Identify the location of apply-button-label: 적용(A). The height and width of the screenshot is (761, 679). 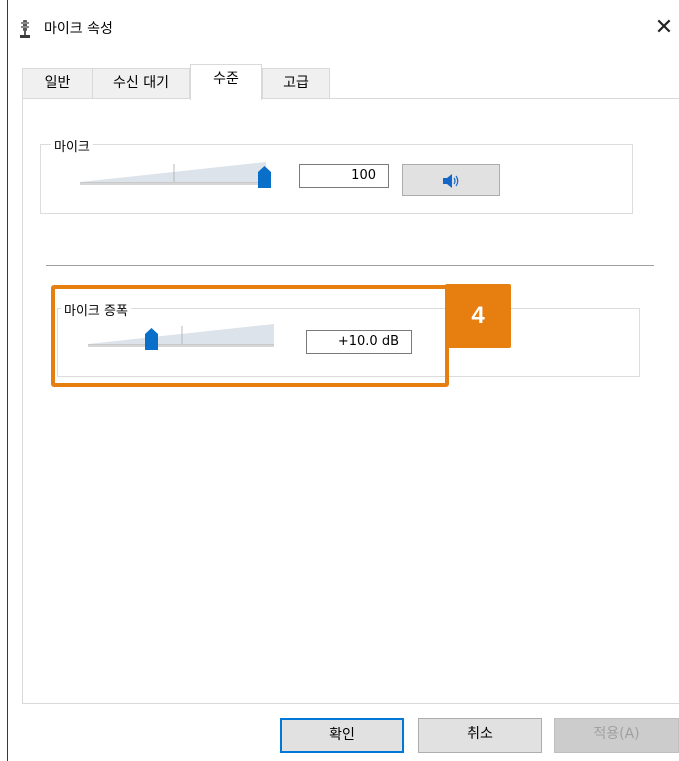
(616, 734).